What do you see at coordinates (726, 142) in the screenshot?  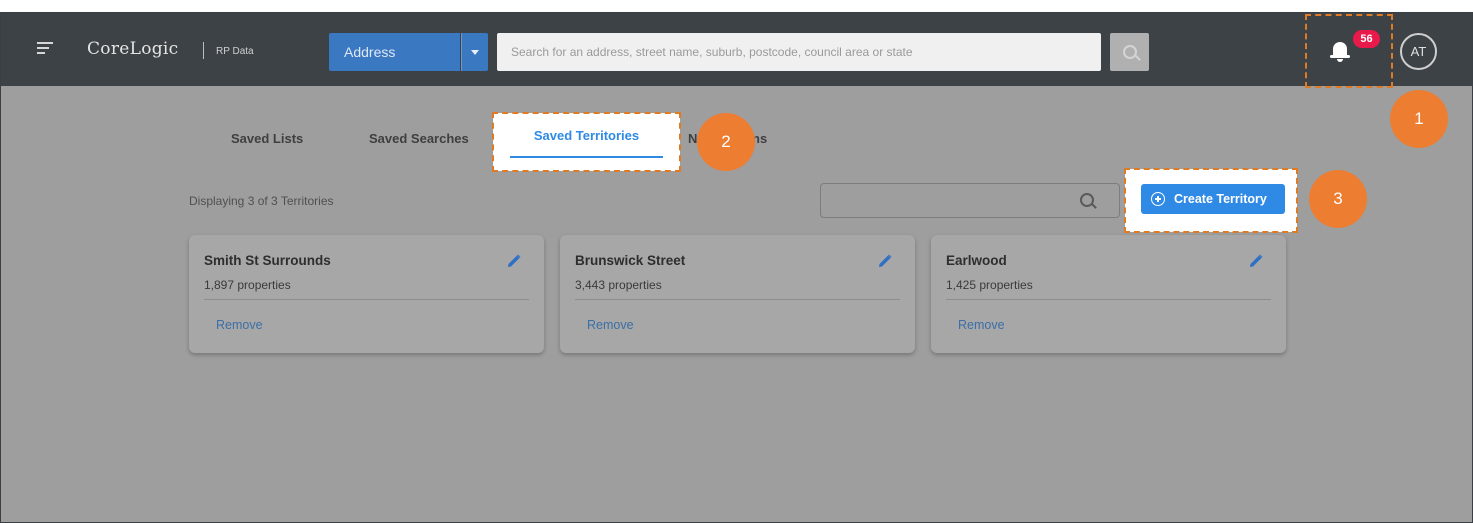 I see `callout-badge-2: 2` at bounding box center [726, 142].